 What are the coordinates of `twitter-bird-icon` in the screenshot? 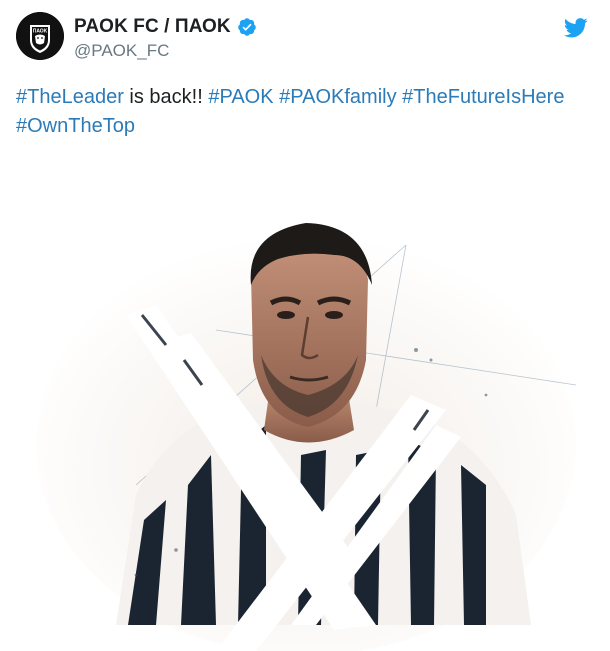 It's located at (576, 28).